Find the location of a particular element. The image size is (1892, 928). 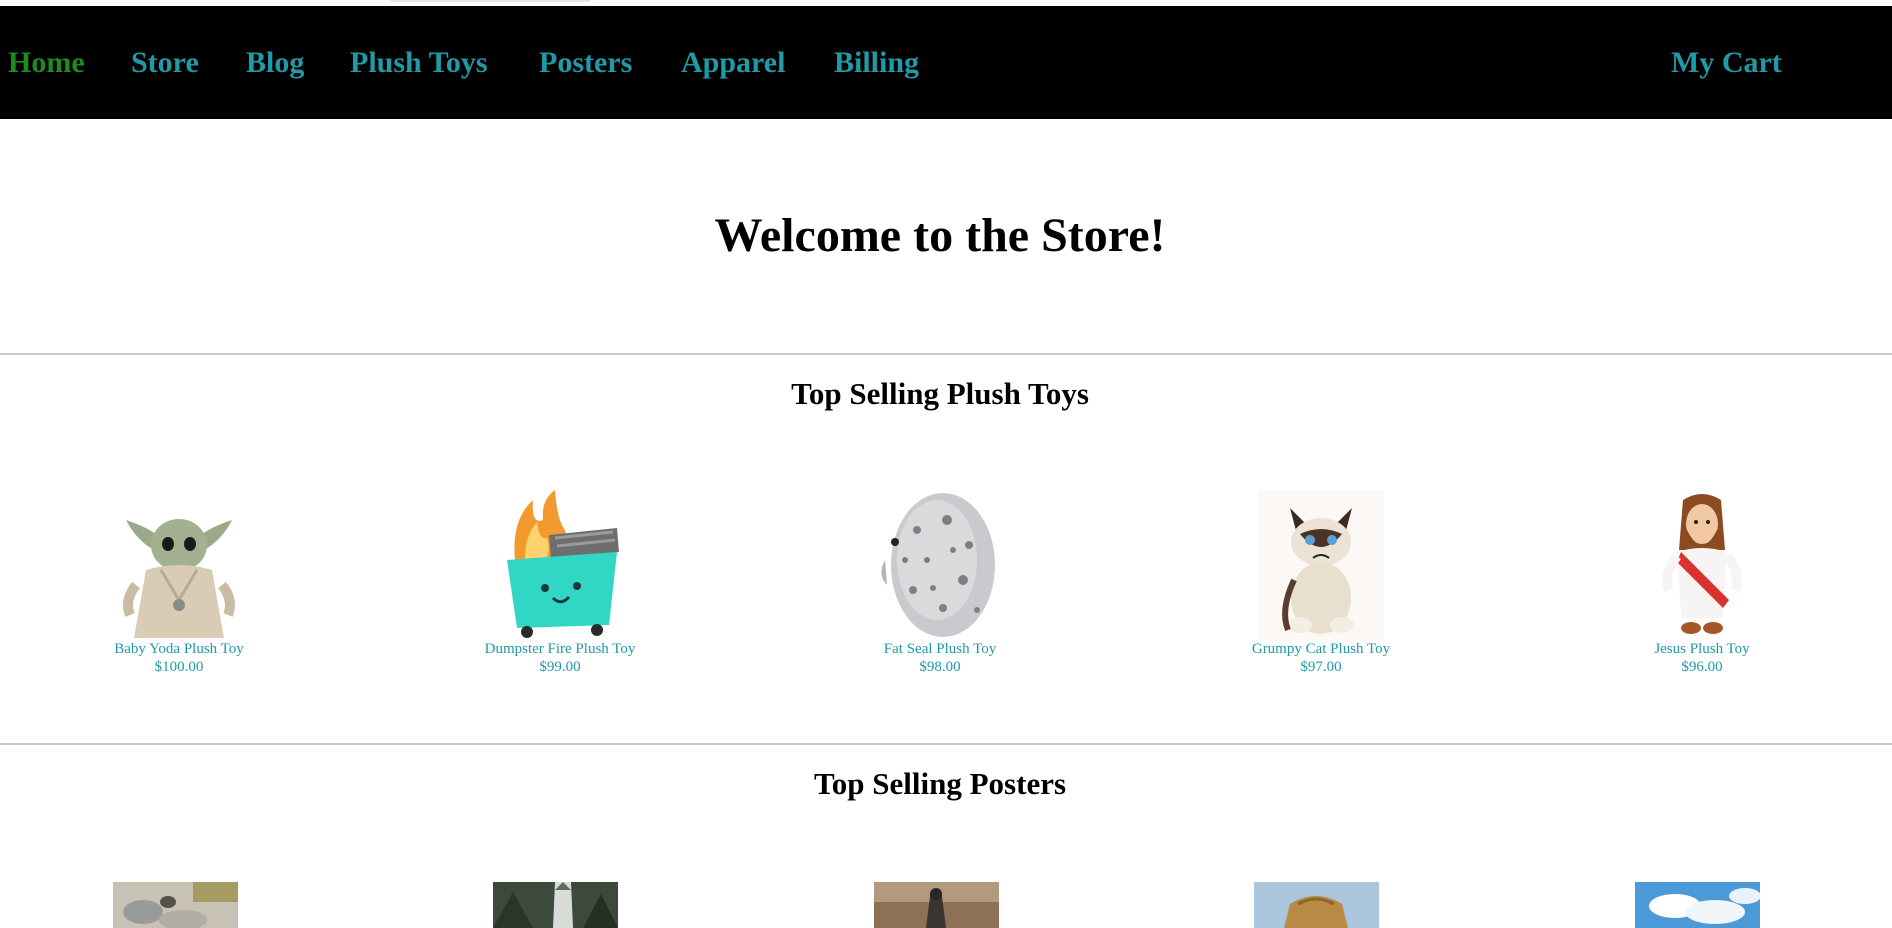

poster-forest-image is located at coordinates (555, 905).